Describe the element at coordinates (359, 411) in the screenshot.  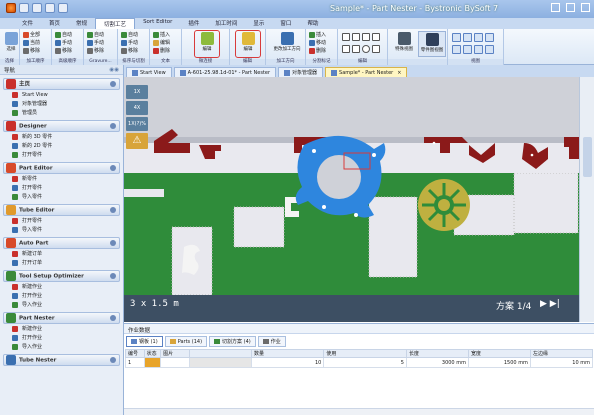
I see `horizontal-scrollbar` at that location.